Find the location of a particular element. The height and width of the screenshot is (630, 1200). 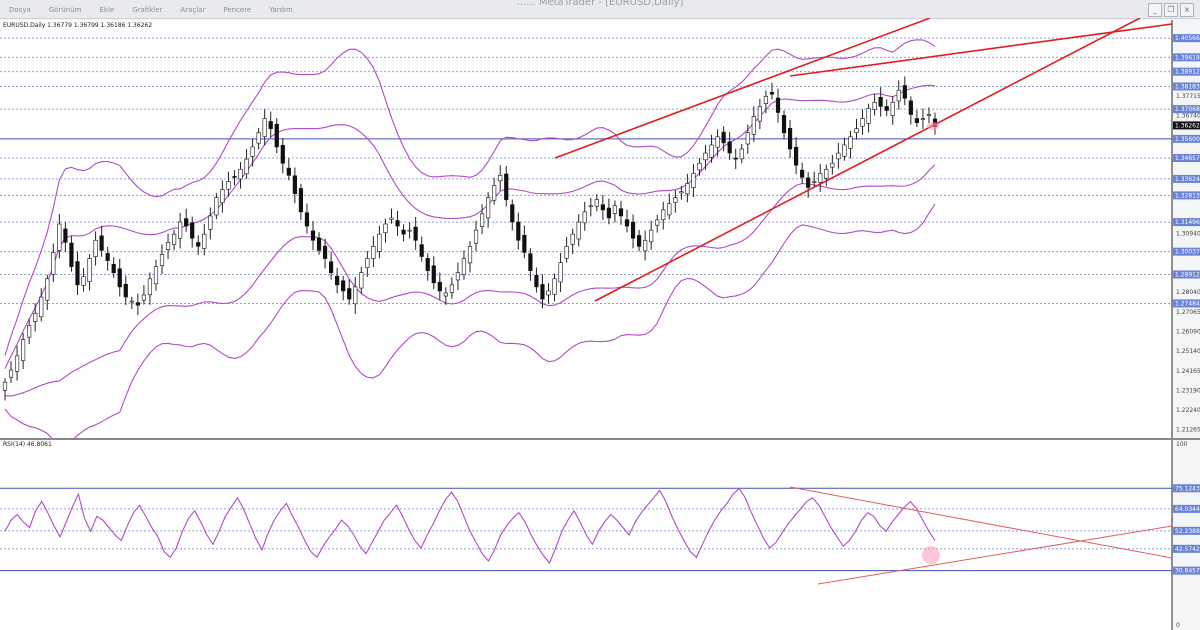

menu-insert: Ekle is located at coordinates (106, 10).